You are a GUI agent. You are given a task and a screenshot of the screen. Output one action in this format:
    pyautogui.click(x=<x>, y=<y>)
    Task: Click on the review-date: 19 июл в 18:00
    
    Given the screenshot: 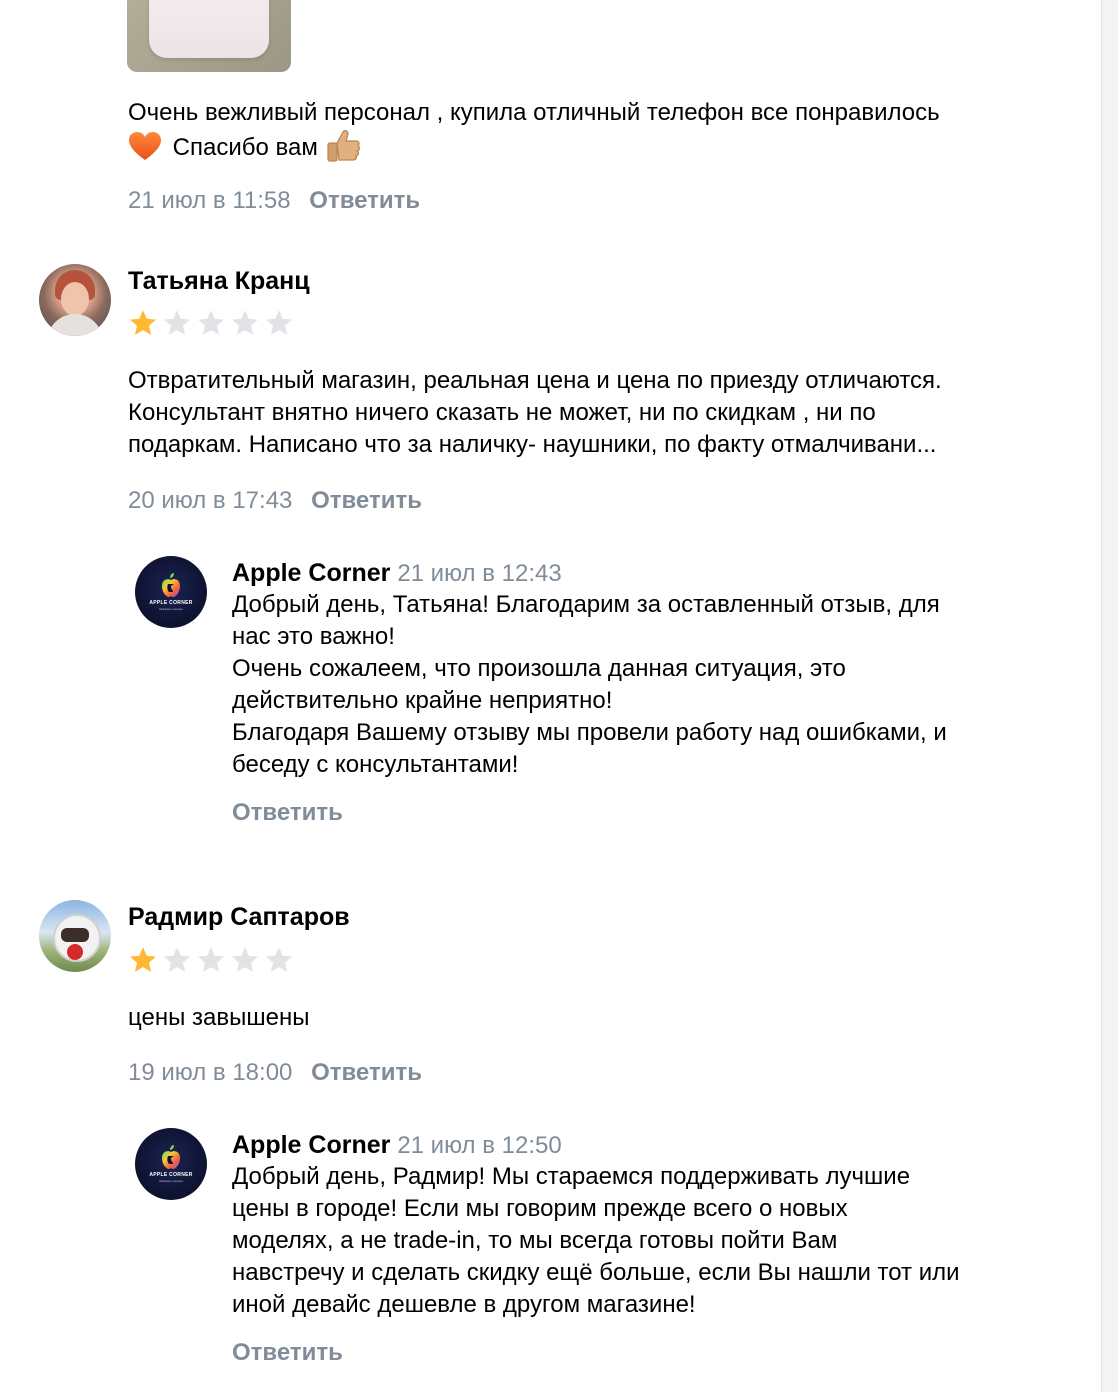 What is the action you would take?
    pyautogui.click(x=210, y=1072)
    